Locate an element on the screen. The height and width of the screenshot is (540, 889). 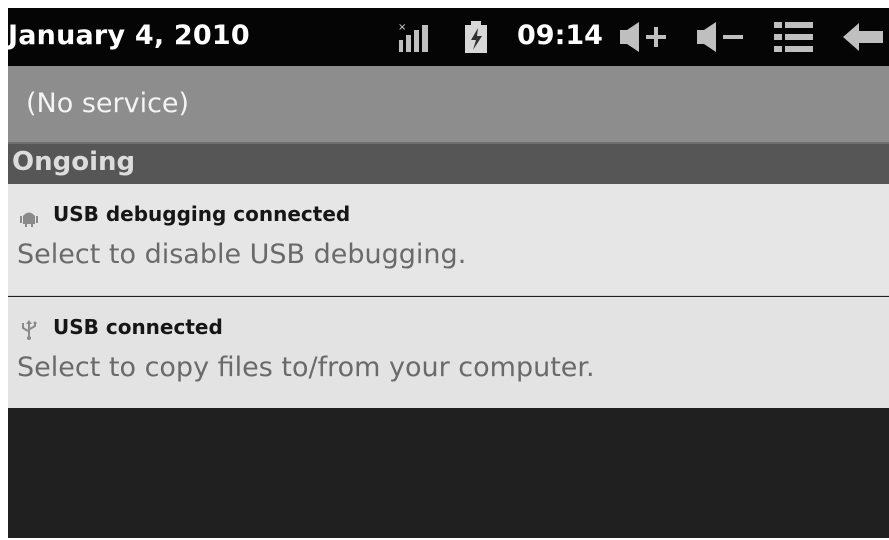
ongoing-section-header: Ongoing is located at coordinates (448, 164).